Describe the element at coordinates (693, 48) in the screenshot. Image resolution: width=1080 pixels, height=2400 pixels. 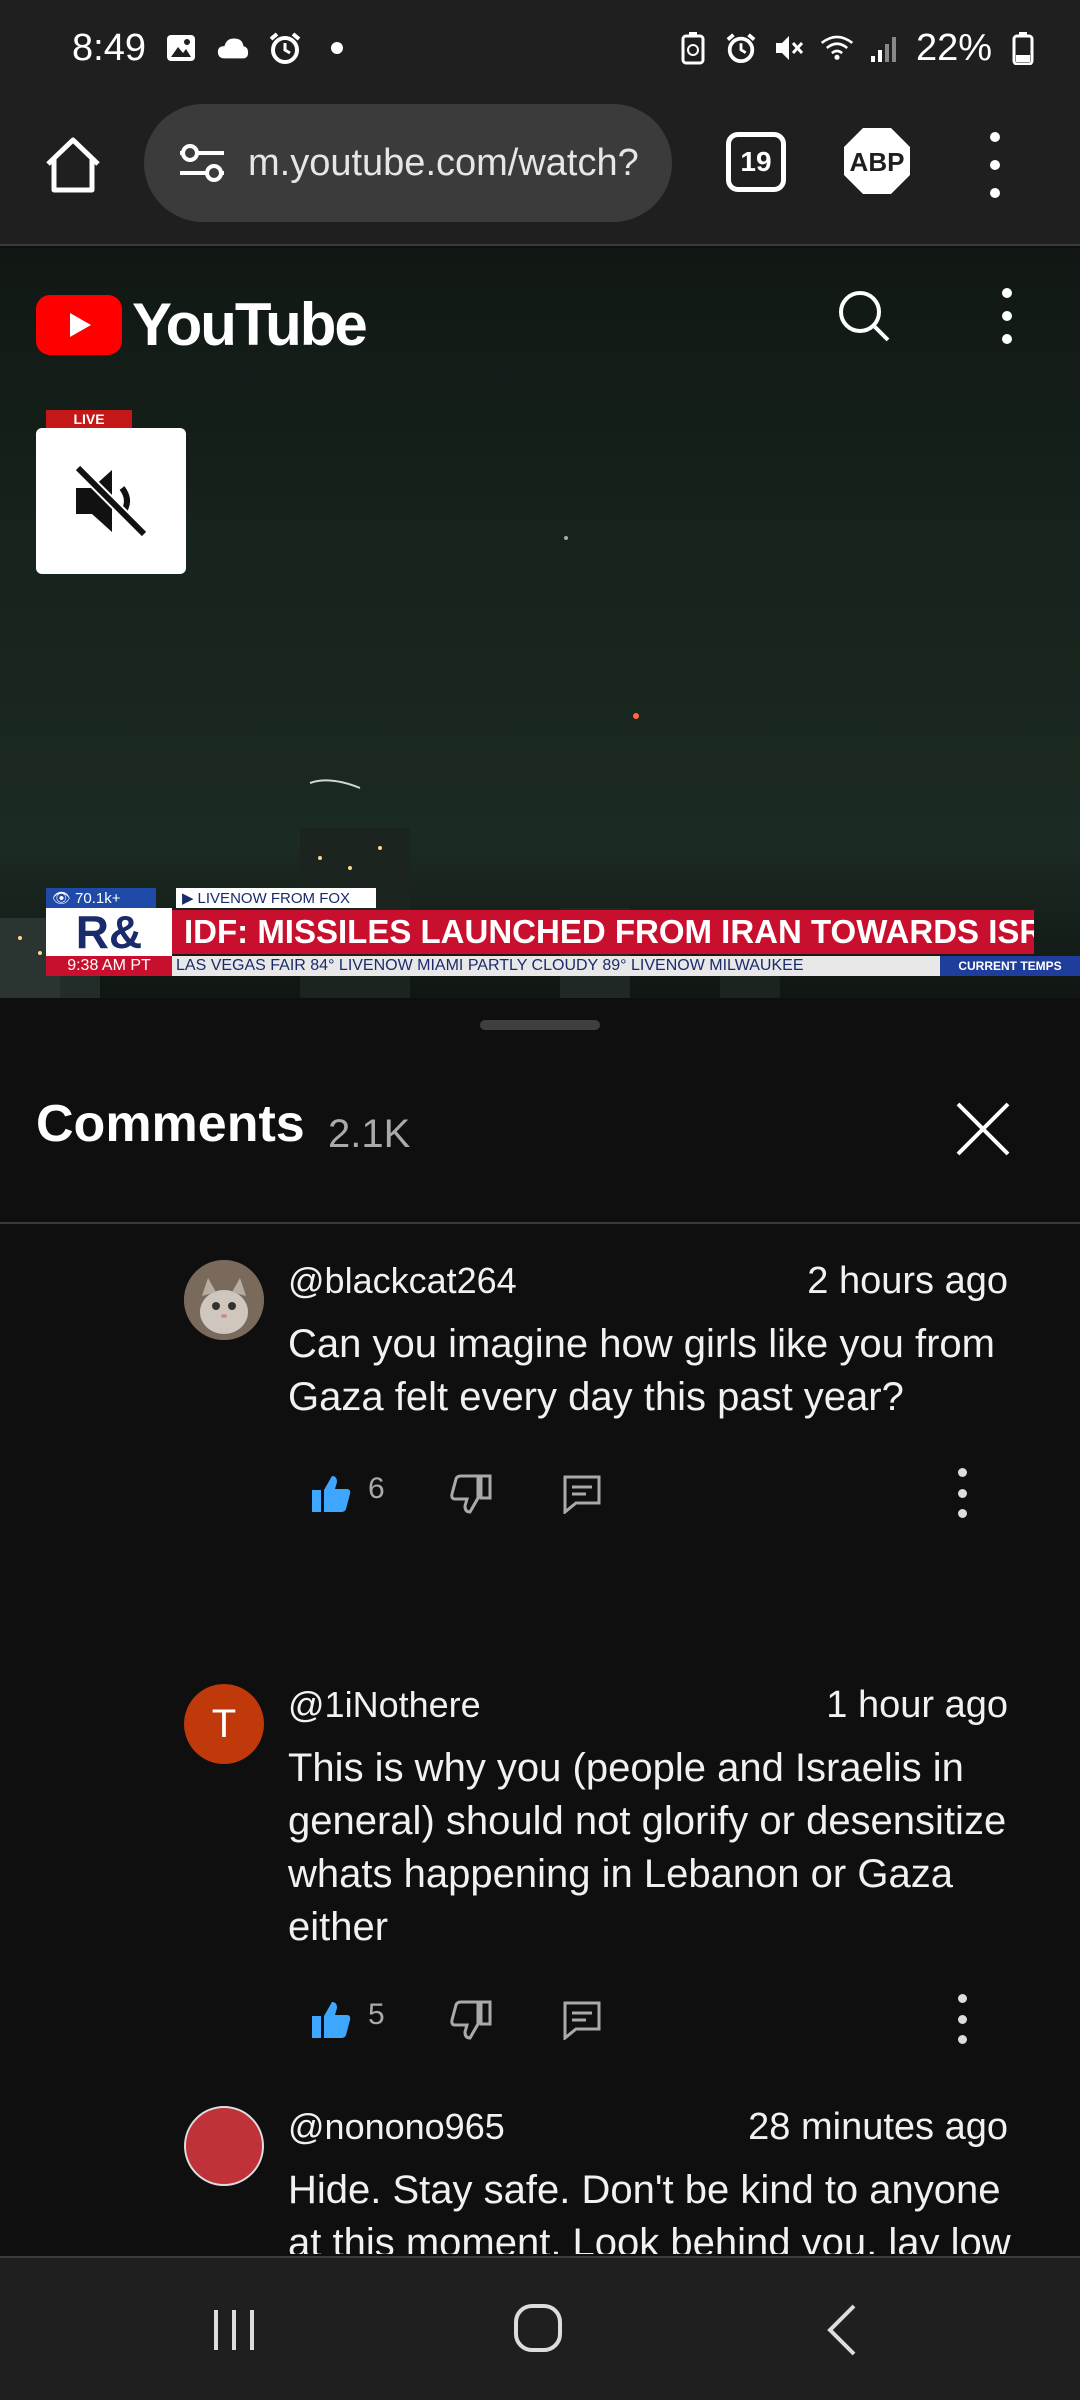
I see `battery-saver-icon` at that location.